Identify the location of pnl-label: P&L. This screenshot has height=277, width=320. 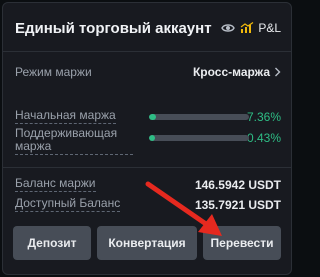
(269, 28).